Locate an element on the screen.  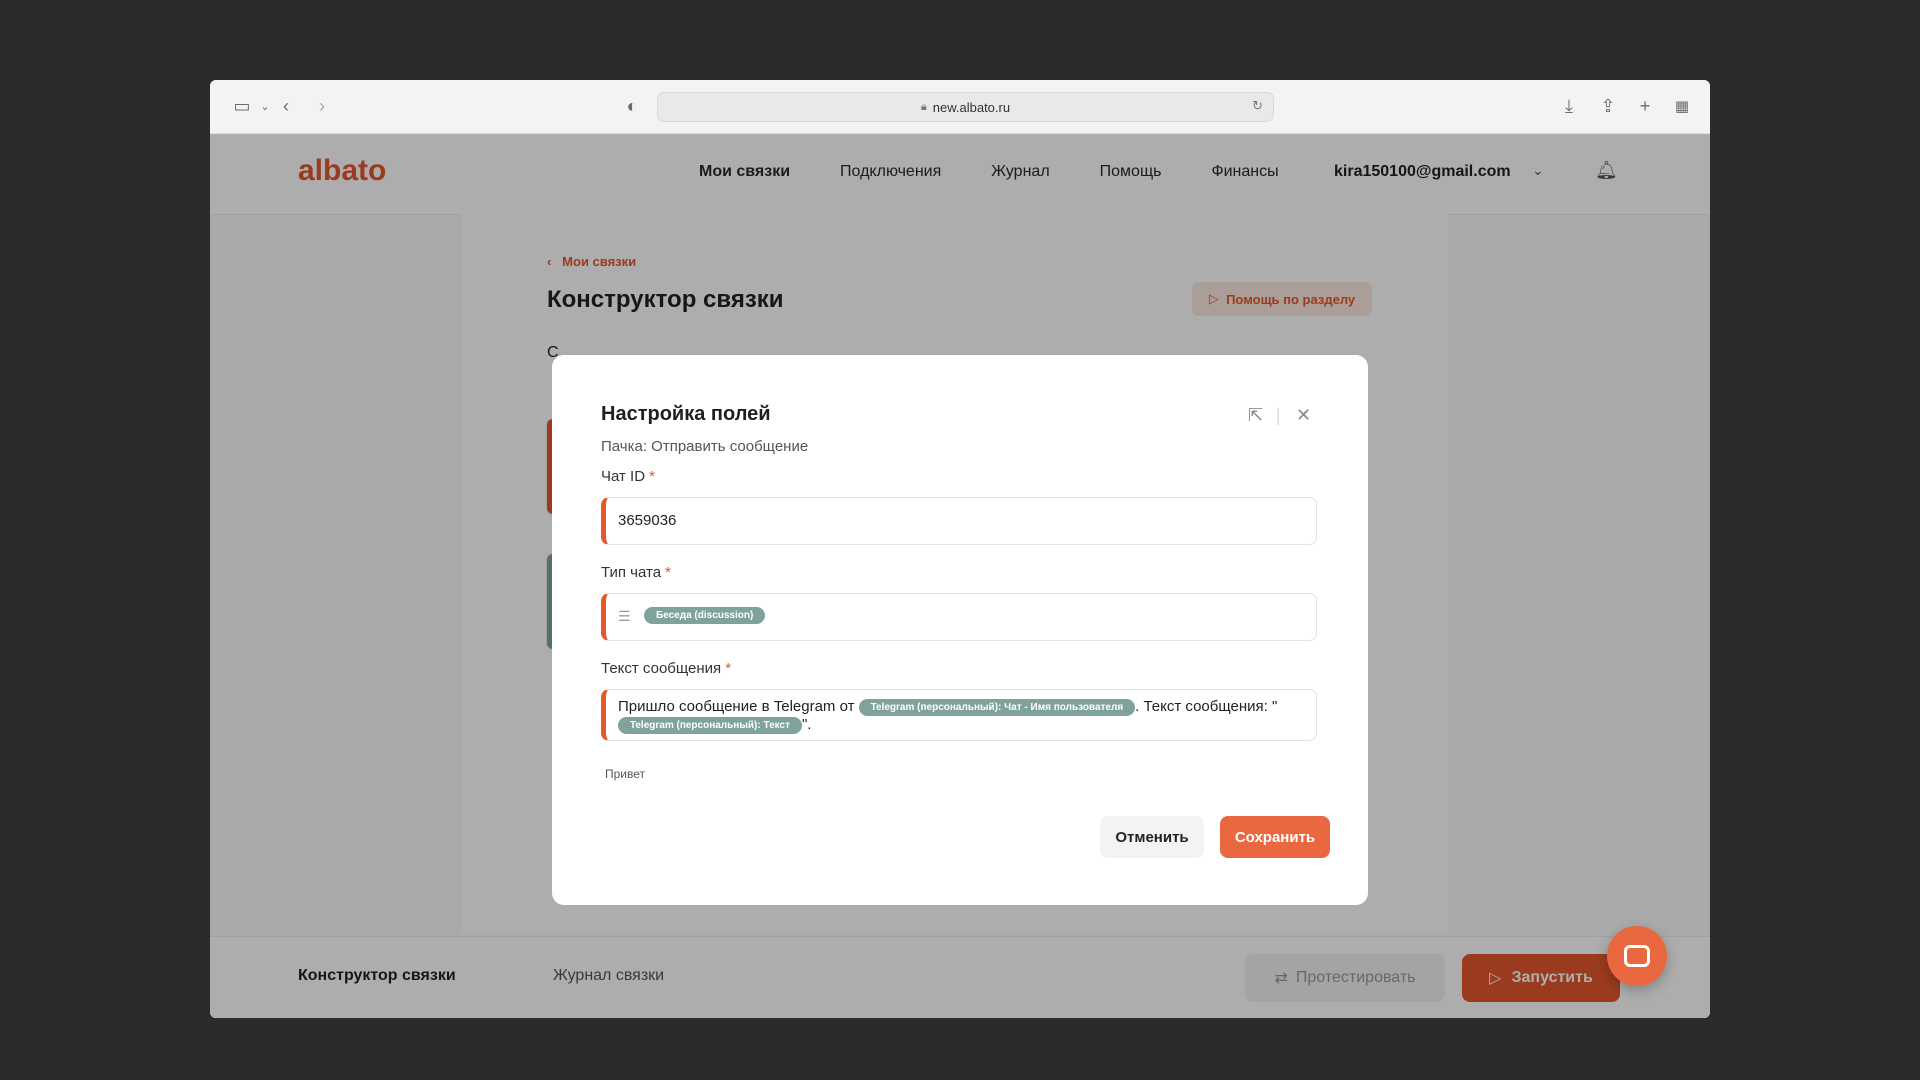
message-text-label: Текст сообщения * is located at coordinates (666, 668).